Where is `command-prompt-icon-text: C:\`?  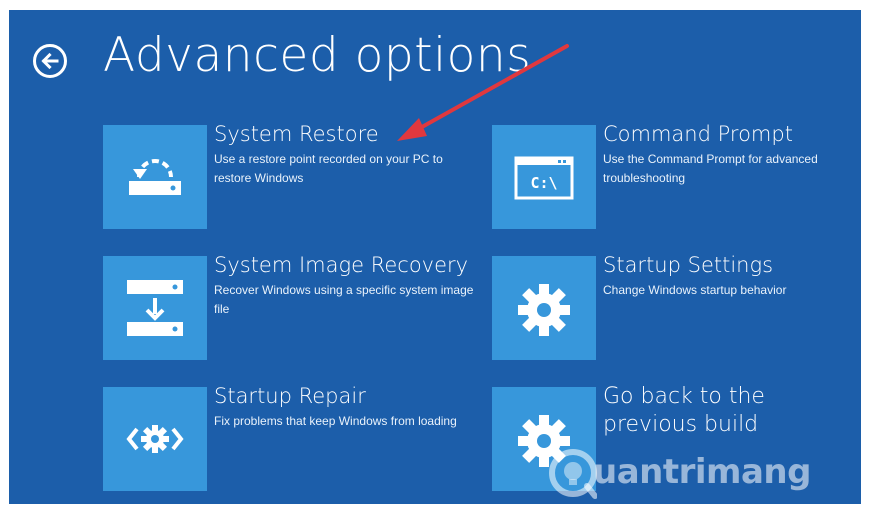
command-prompt-icon-text: C:\ is located at coordinates (543, 183).